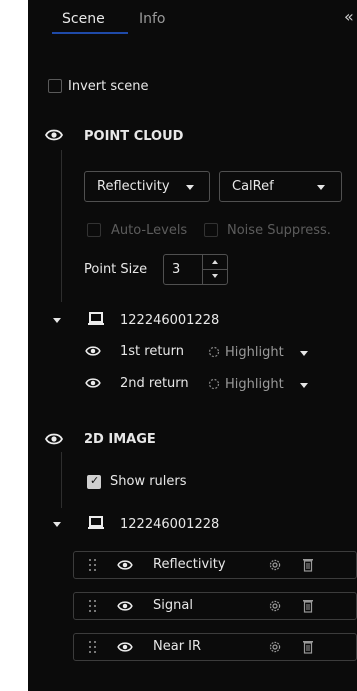  Describe the element at coordinates (90, 33) in the screenshot. I see `active-tab-underline` at that location.